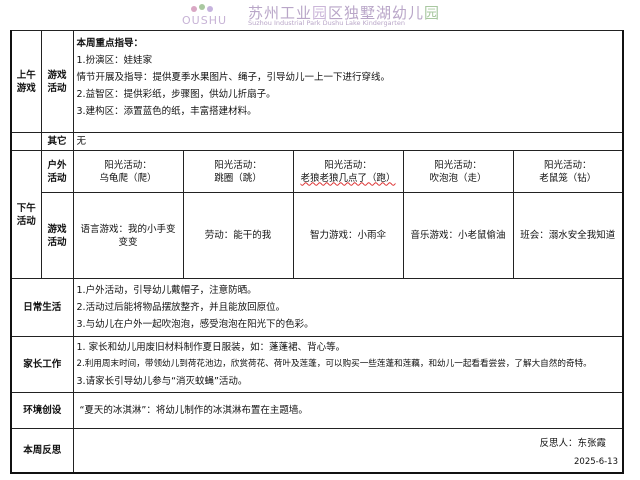 The height and width of the screenshot is (480, 640). What do you see at coordinates (42, 307) in the screenshot?
I see `daily-label: 日常生活` at bounding box center [42, 307].